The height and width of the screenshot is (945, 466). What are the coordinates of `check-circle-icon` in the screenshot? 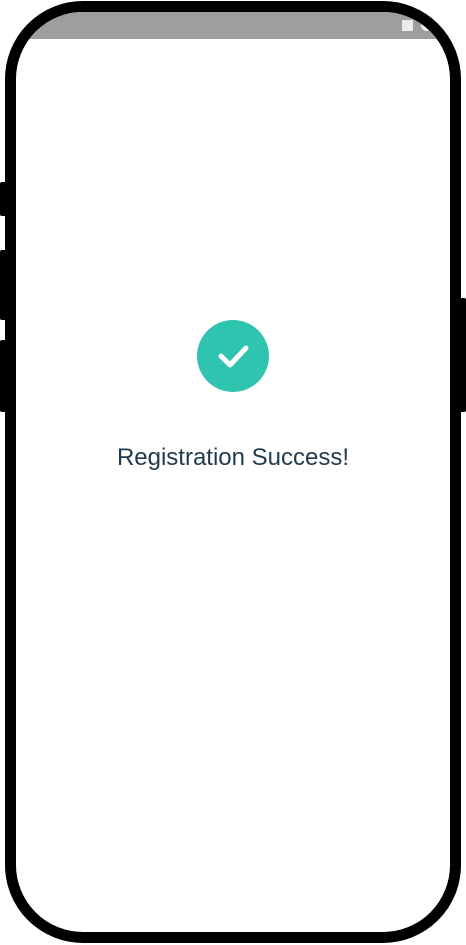 It's located at (233, 356).